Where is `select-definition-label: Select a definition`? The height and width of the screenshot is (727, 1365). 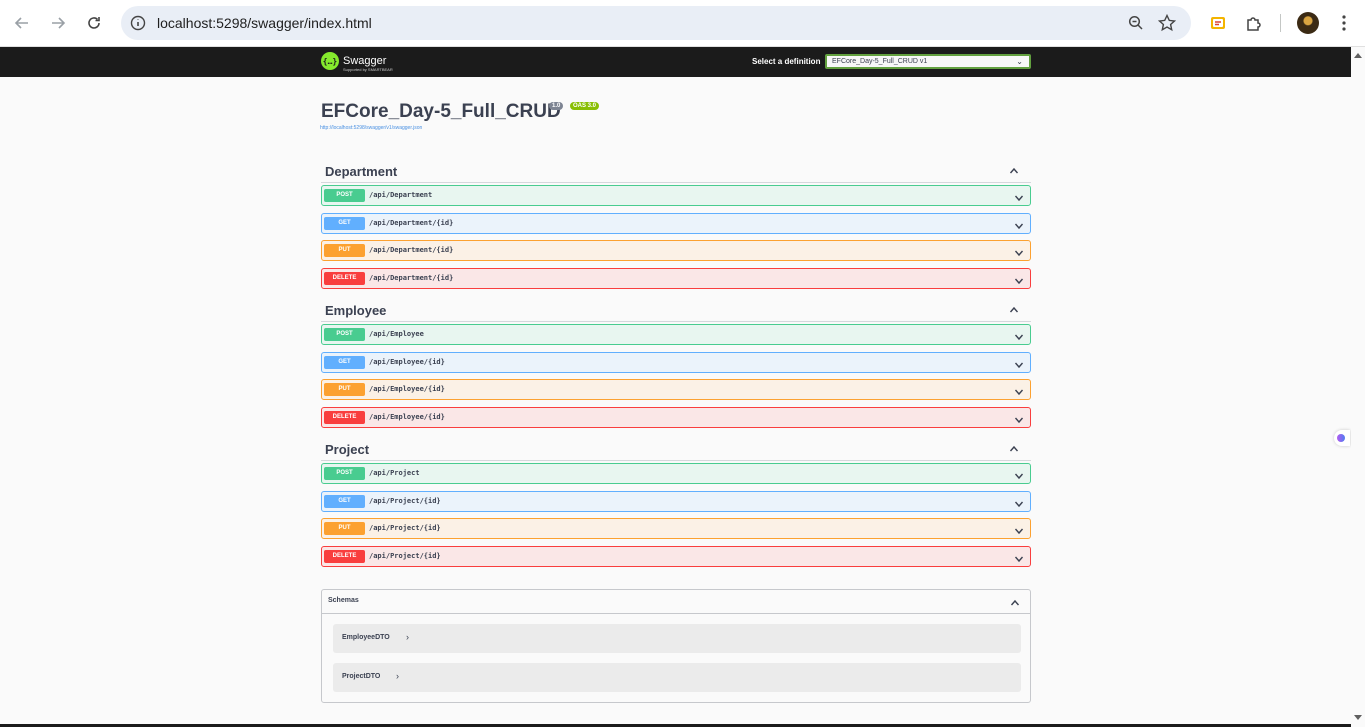
select-definition-label: Select a definition is located at coordinates (786, 61).